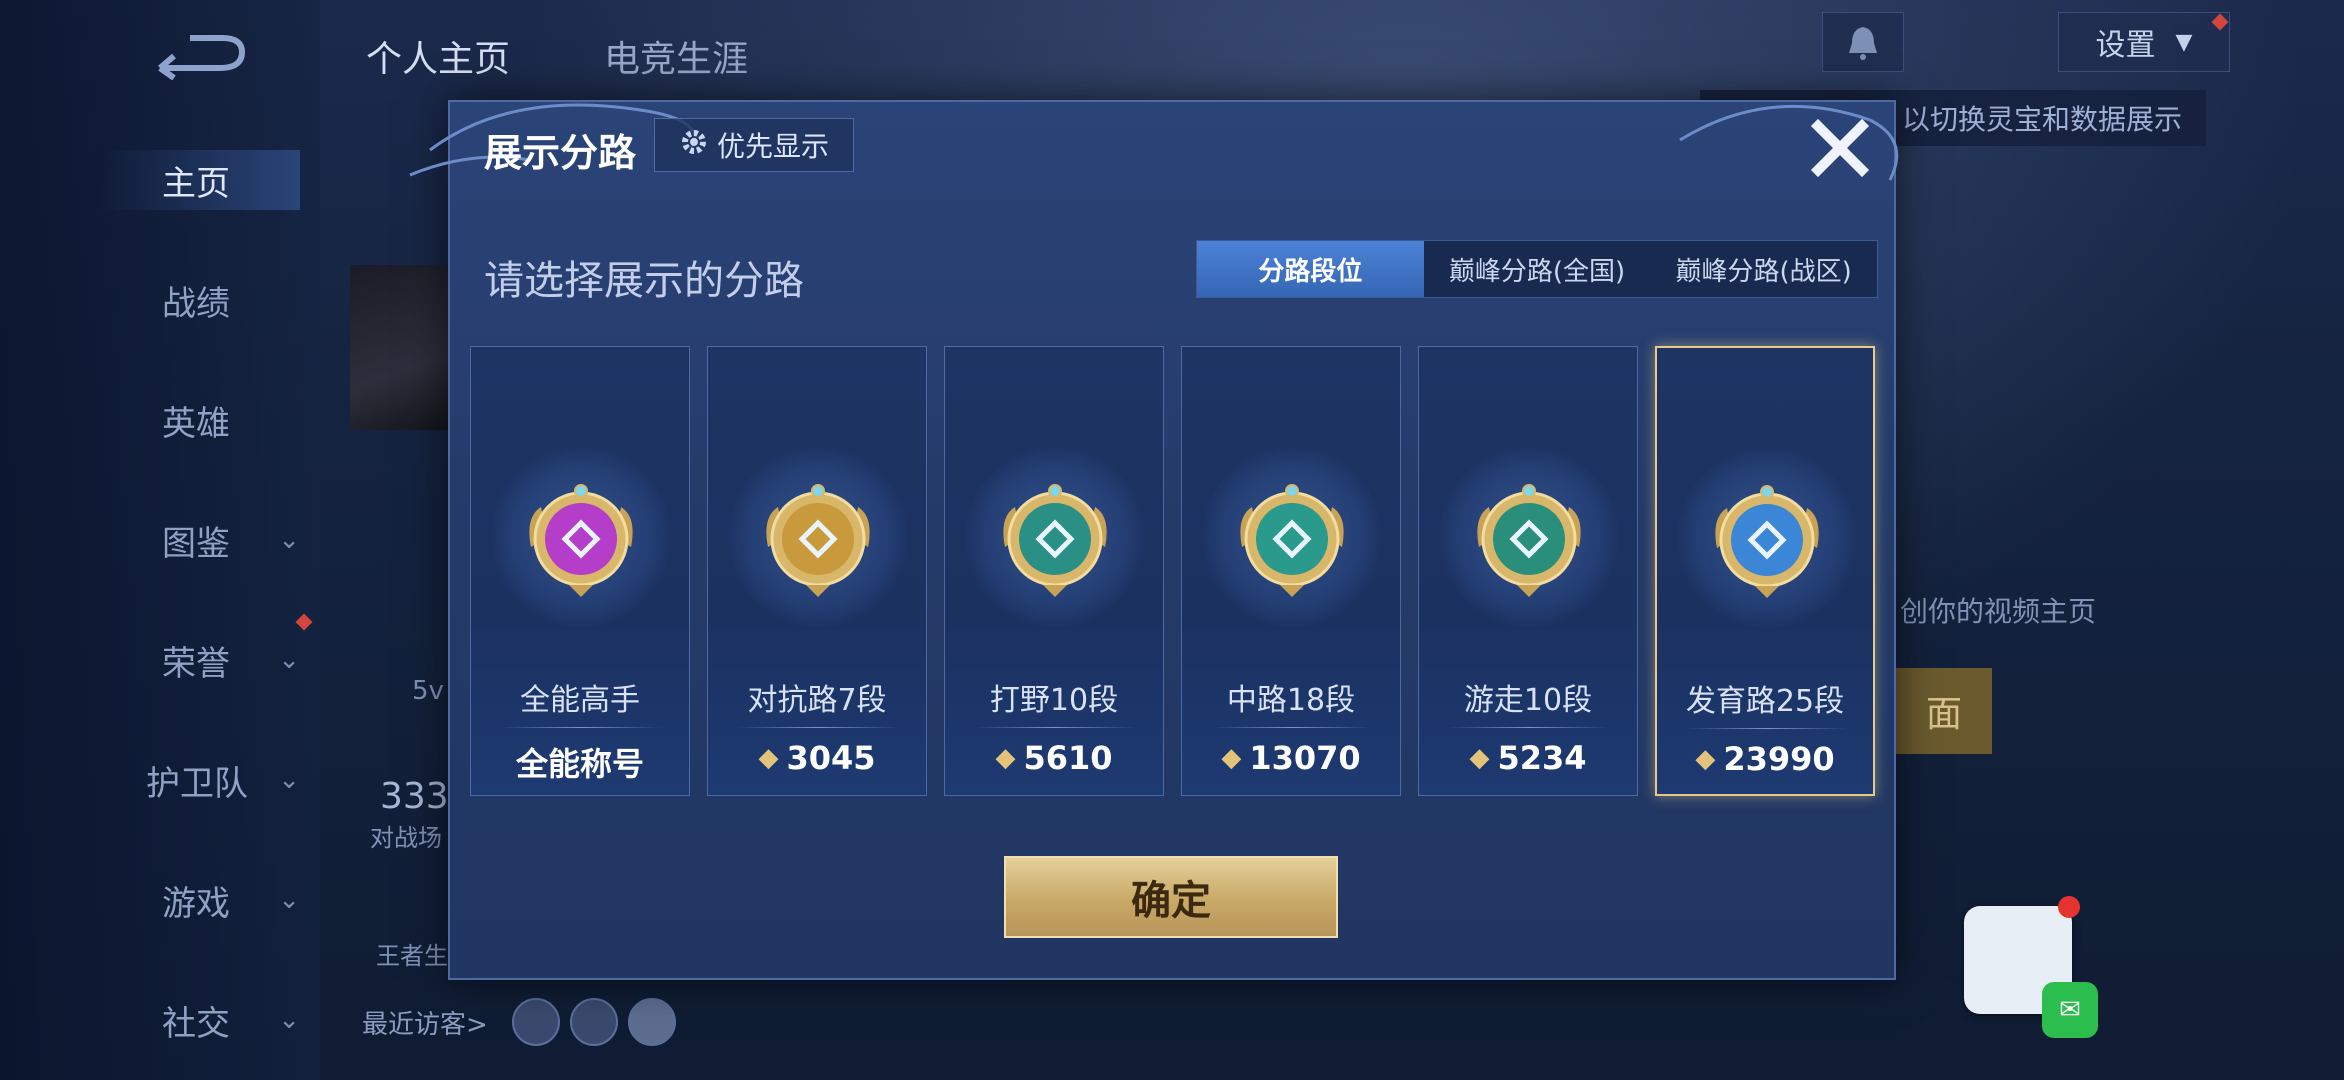  What do you see at coordinates (1944, 711) in the screenshot?
I see `video-button: 面` at bounding box center [1944, 711].